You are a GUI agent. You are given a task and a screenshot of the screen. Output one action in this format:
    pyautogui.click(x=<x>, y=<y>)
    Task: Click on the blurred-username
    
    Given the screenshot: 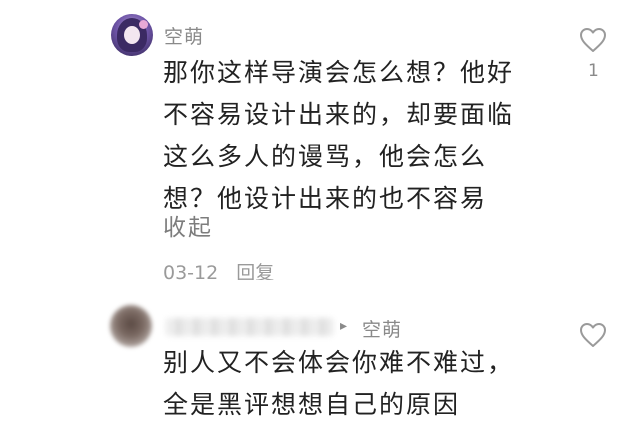 What is the action you would take?
    pyautogui.click(x=250, y=327)
    